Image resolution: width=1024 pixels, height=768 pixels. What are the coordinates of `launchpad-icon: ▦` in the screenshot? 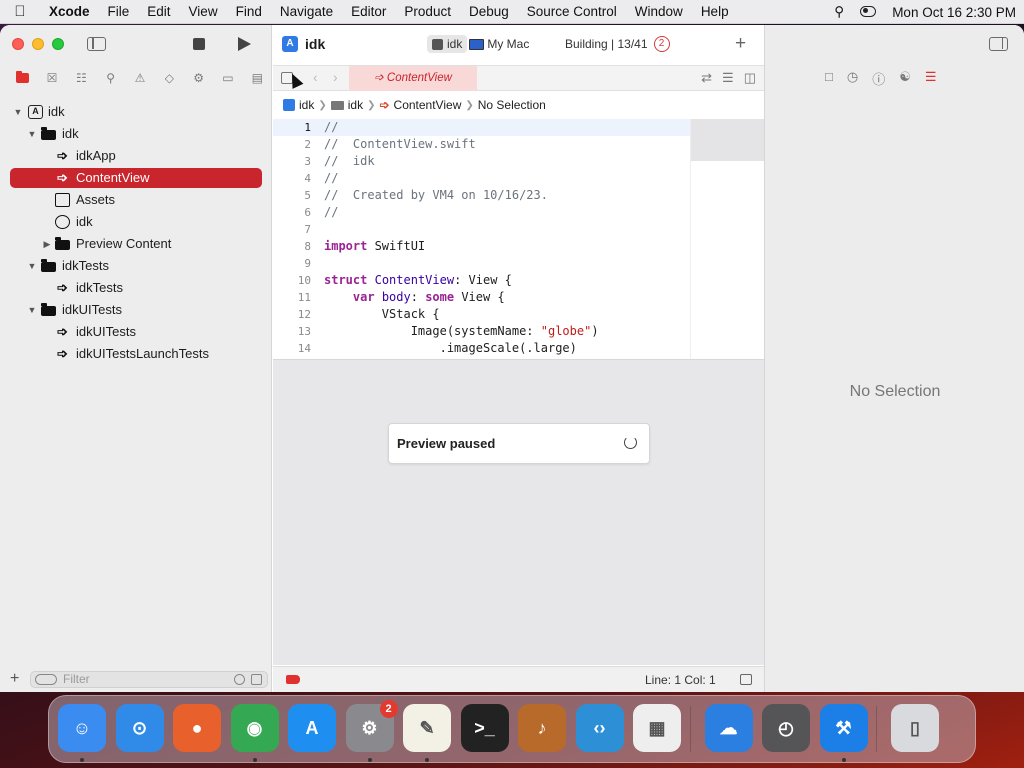 It's located at (657, 728).